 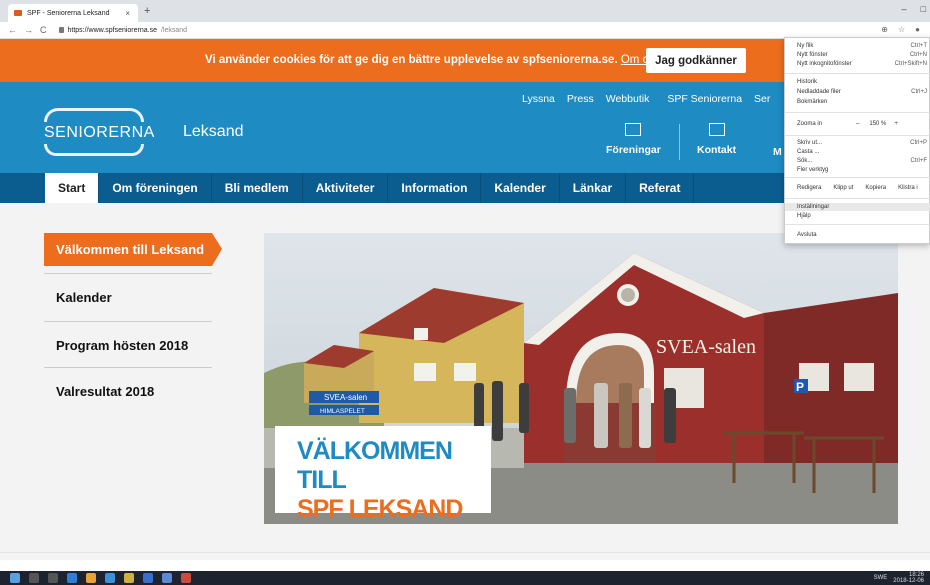 What do you see at coordinates (110, 578) in the screenshot?
I see `explorer-icon` at bounding box center [110, 578].